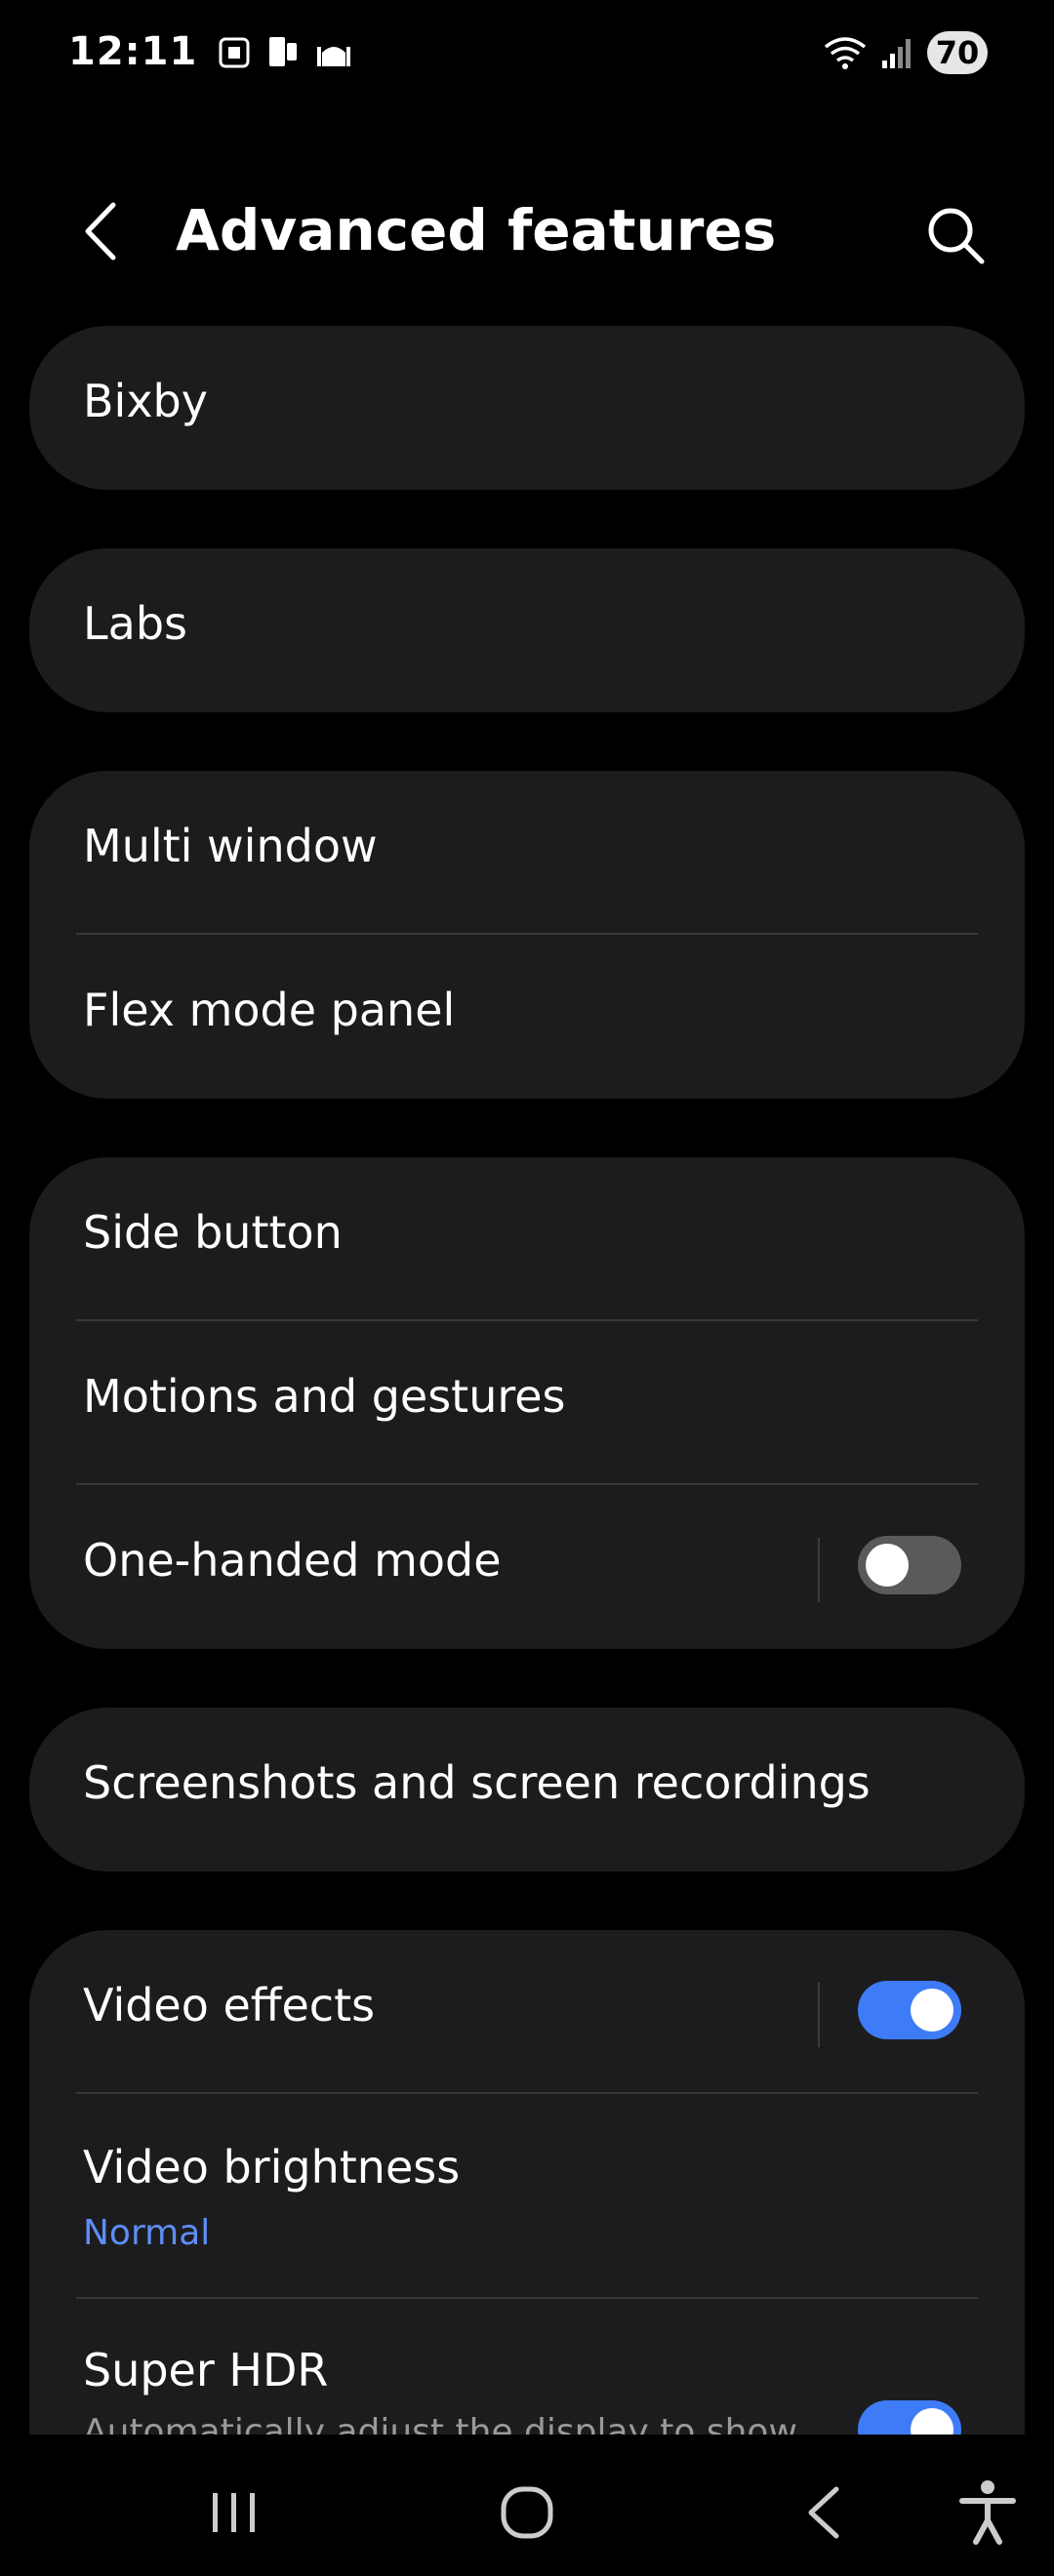  I want to click on accessibility-icon, so click(988, 2513).